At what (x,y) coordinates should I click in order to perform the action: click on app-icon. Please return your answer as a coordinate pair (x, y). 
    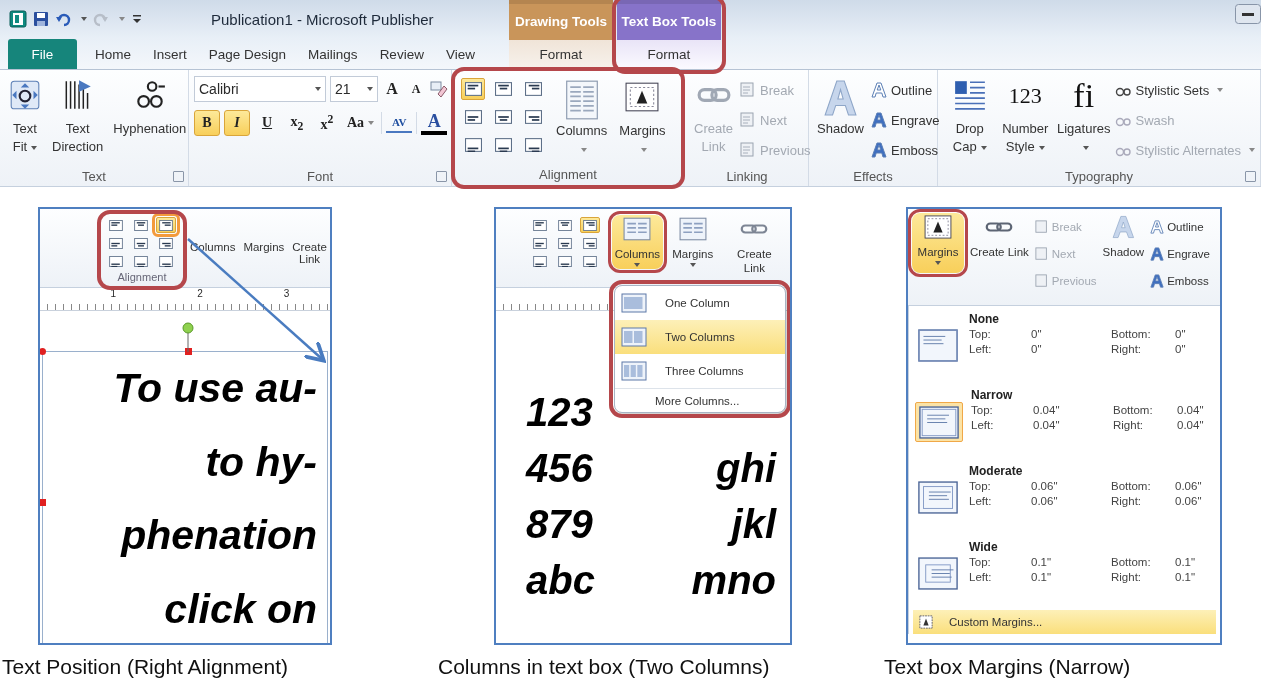
    Looking at the image, I should click on (18, 19).